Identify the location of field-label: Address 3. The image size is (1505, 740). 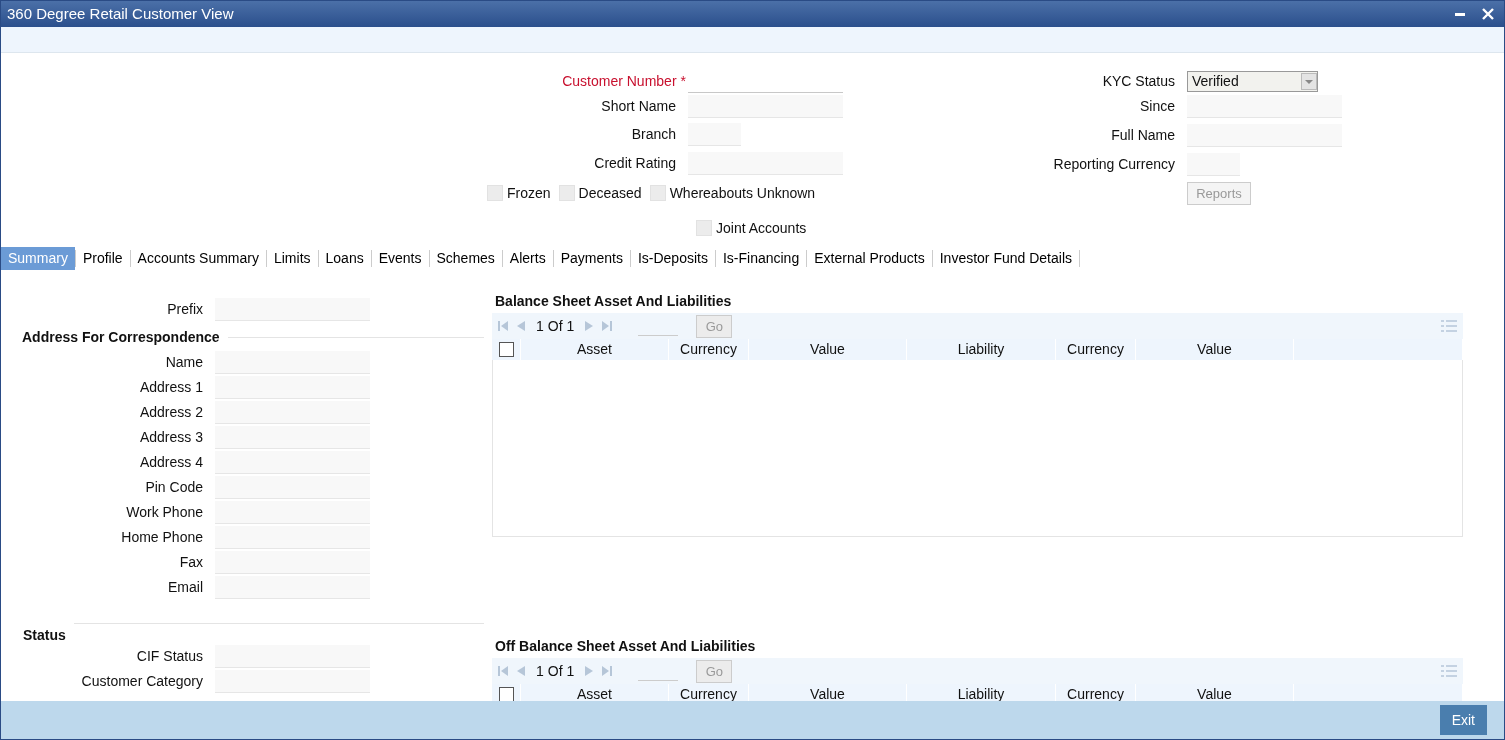
(171, 437).